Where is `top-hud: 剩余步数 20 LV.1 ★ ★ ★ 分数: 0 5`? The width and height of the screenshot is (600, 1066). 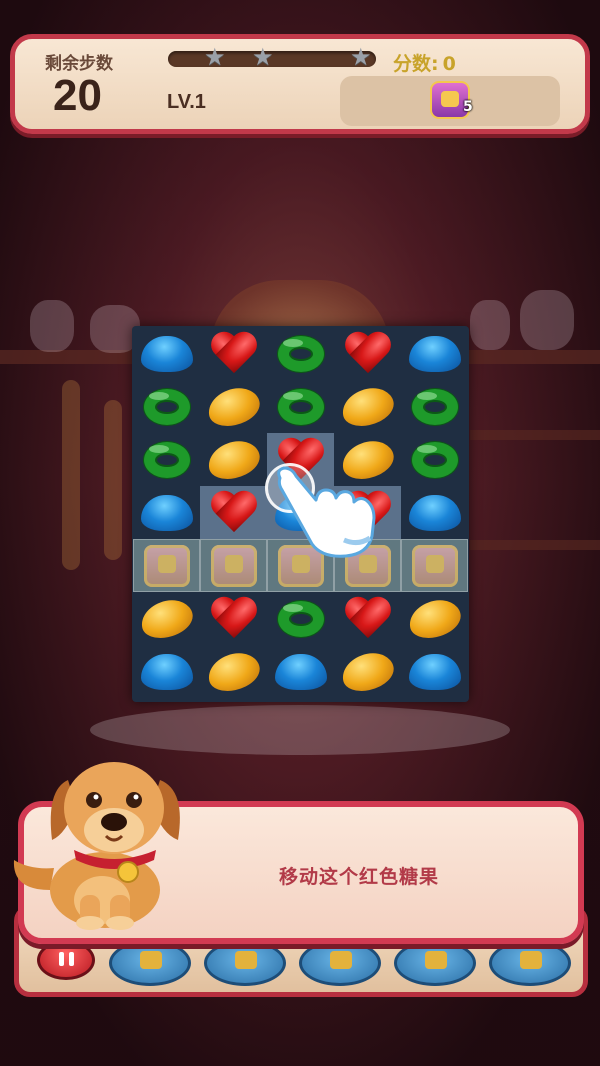
top-hud: 剩余步数 20 LV.1 ★ ★ ★ 分数: 0 5 is located at coordinates (300, 84).